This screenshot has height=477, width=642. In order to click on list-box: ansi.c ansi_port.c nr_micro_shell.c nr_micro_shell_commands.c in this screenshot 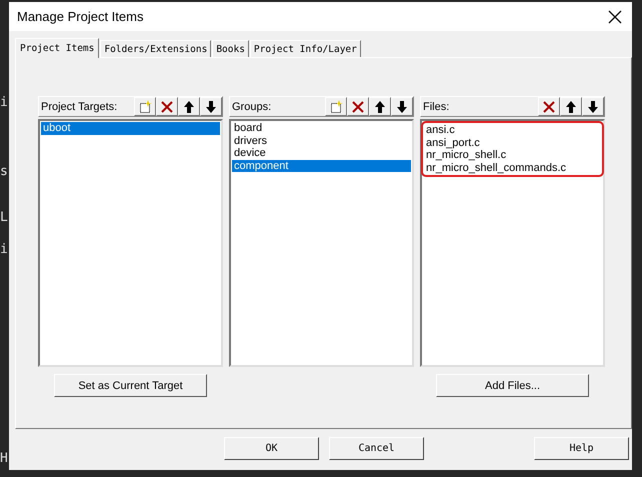, I will do `click(512, 243)`.